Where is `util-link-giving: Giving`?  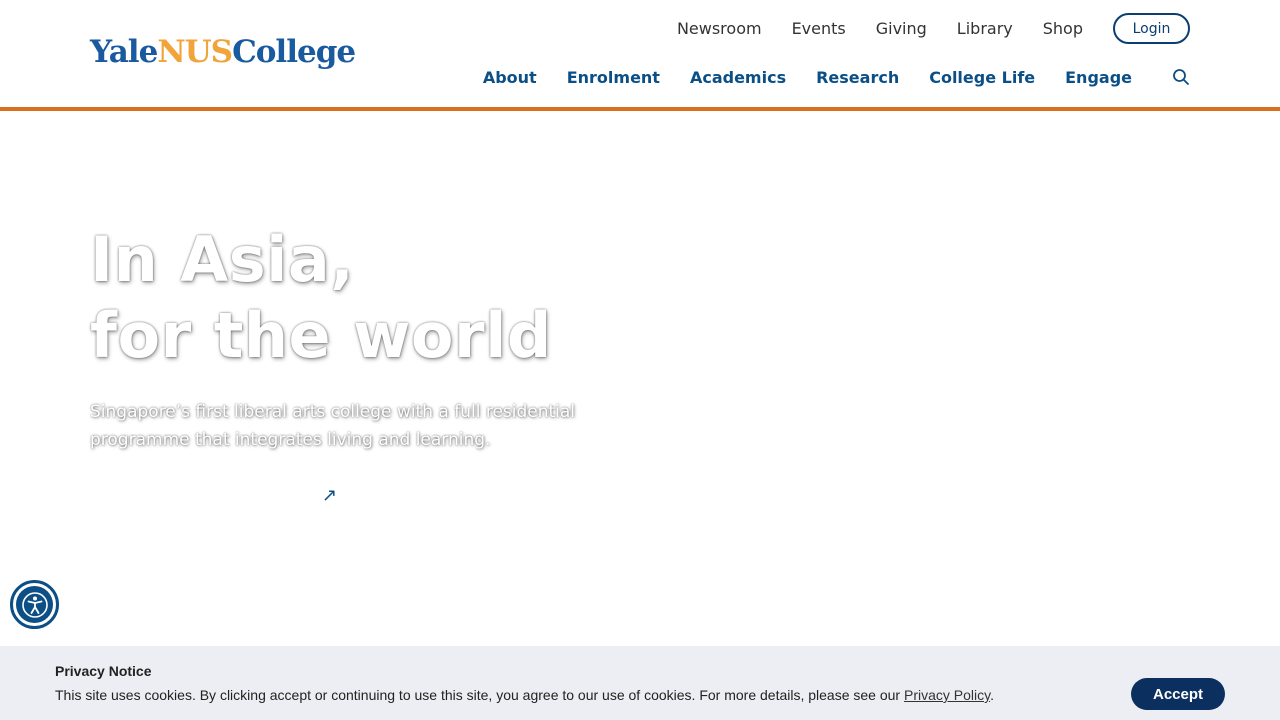
util-link-giving: Giving is located at coordinates (901, 28).